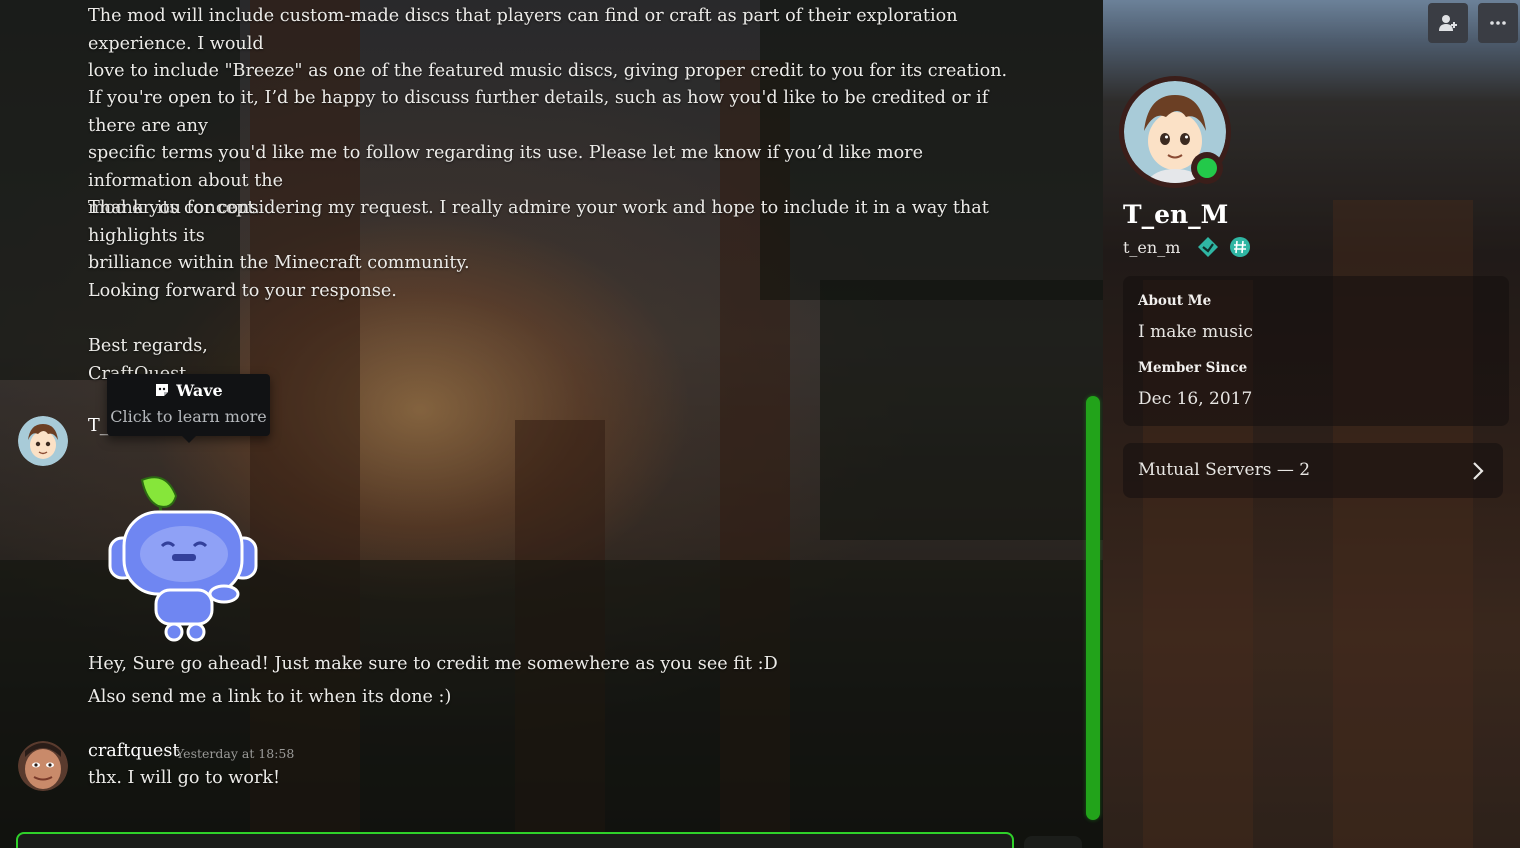  Describe the element at coordinates (148, 346) in the screenshot. I see `text-line: Best regards,` at that location.